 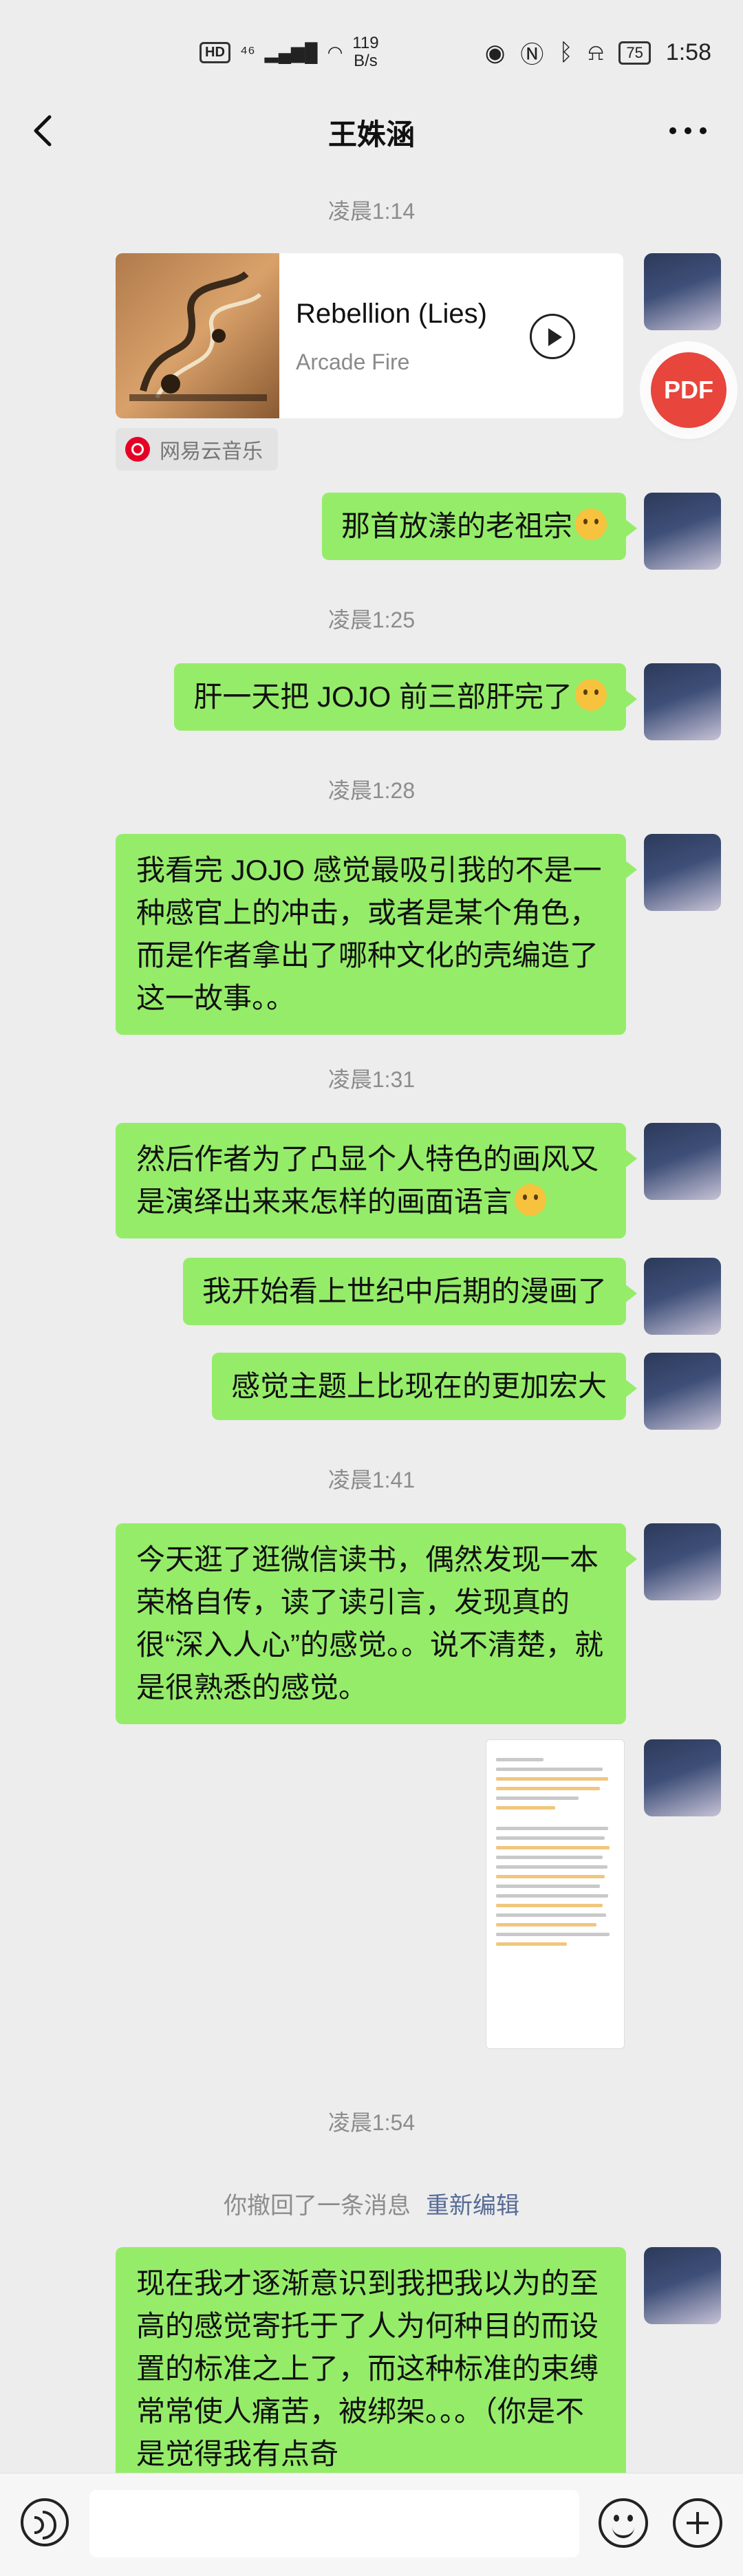 I want to click on music-share-card: Rebellion (Lies) Arcade Fire, so click(x=369, y=336).